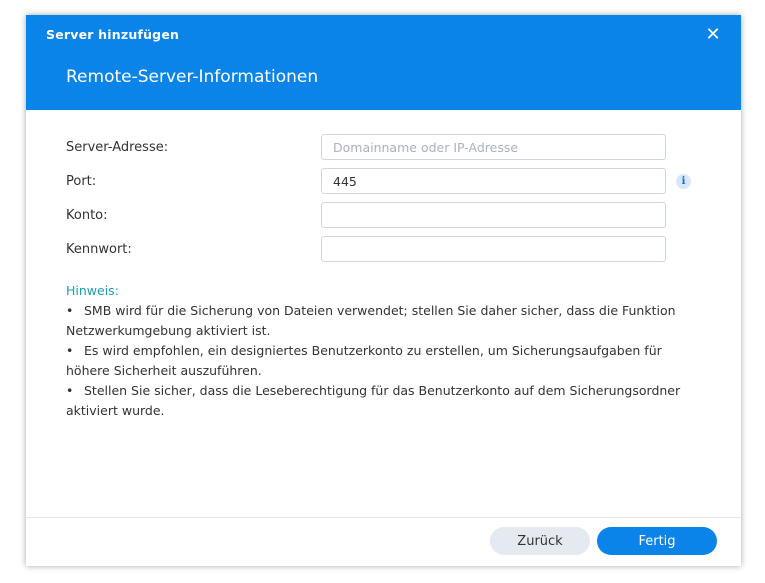 The height and width of the screenshot is (583, 765). Describe the element at coordinates (383, 517) in the screenshot. I see `footer-divider` at that location.